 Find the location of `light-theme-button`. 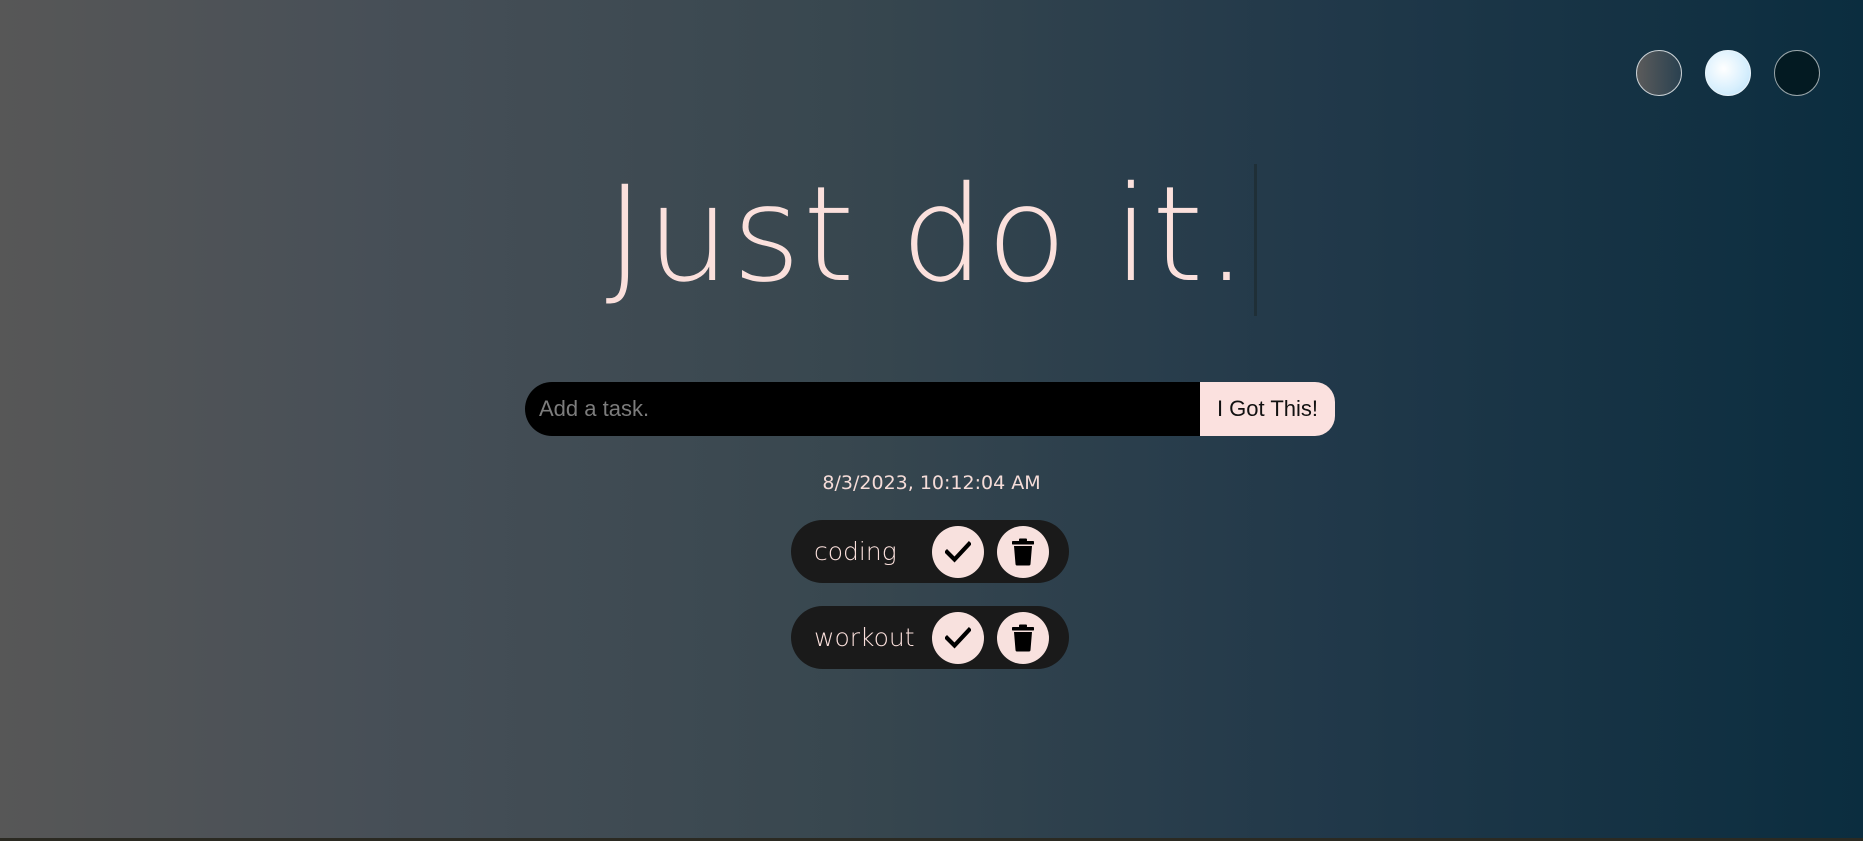

light-theme-button is located at coordinates (1728, 73).